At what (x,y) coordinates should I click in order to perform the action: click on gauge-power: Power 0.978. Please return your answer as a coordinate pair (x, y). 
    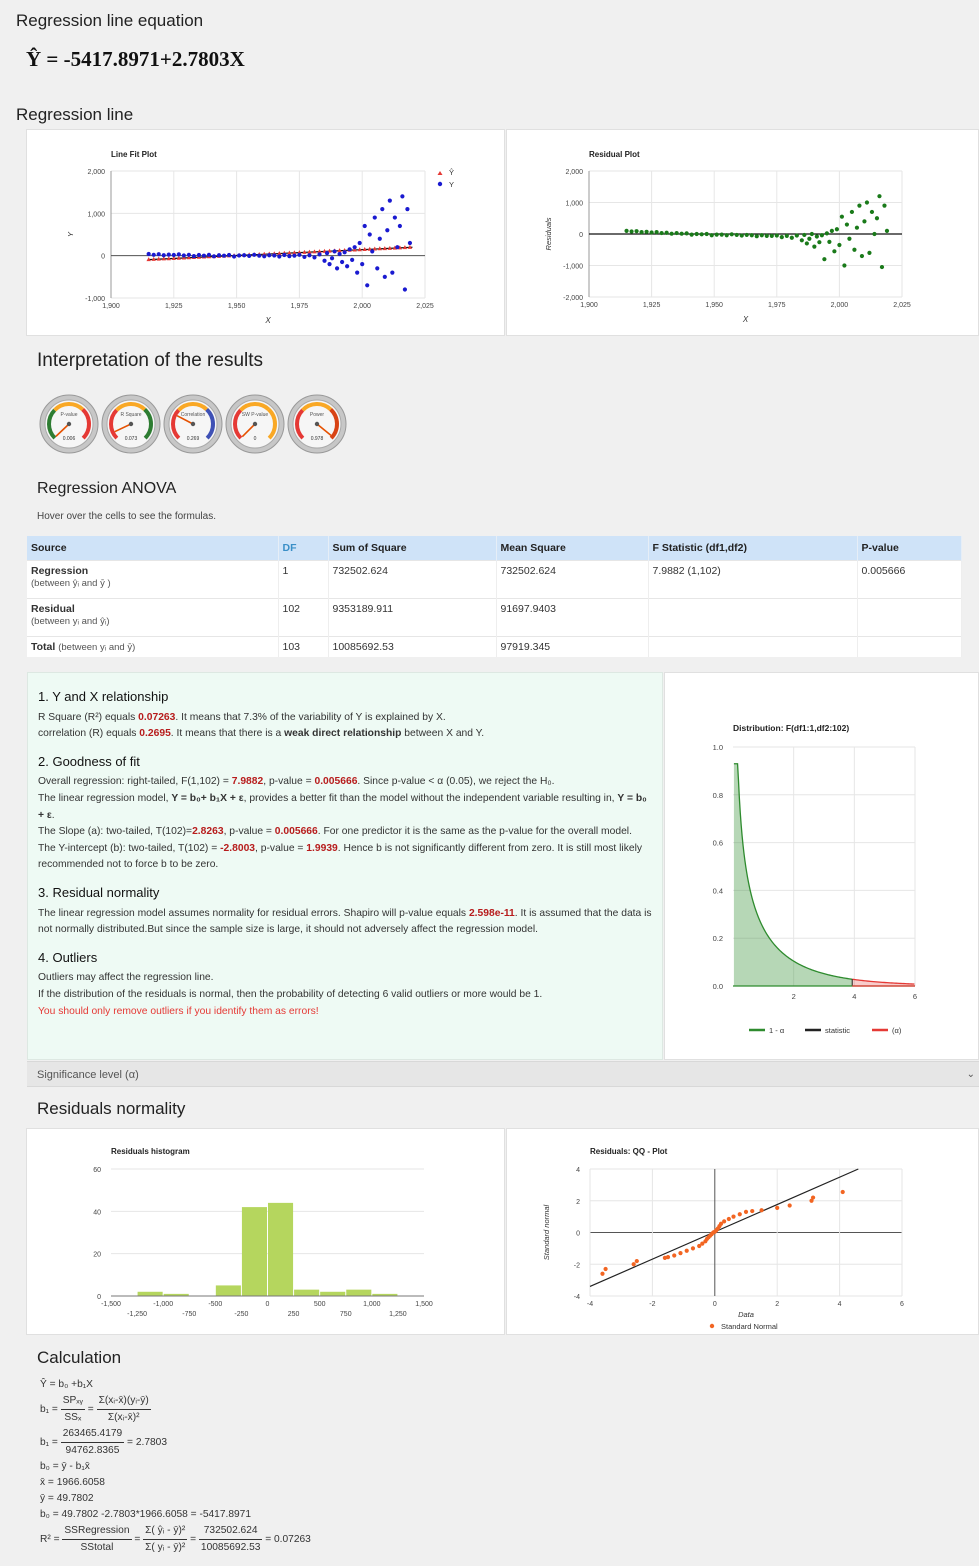
    Looking at the image, I should click on (317, 424).